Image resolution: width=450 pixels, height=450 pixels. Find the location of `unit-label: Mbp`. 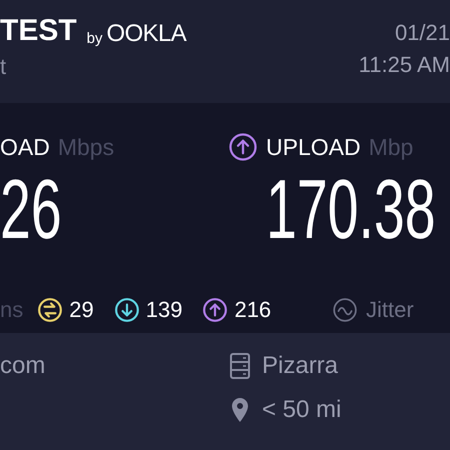

unit-label: Mbp is located at coordinates (391, 147).